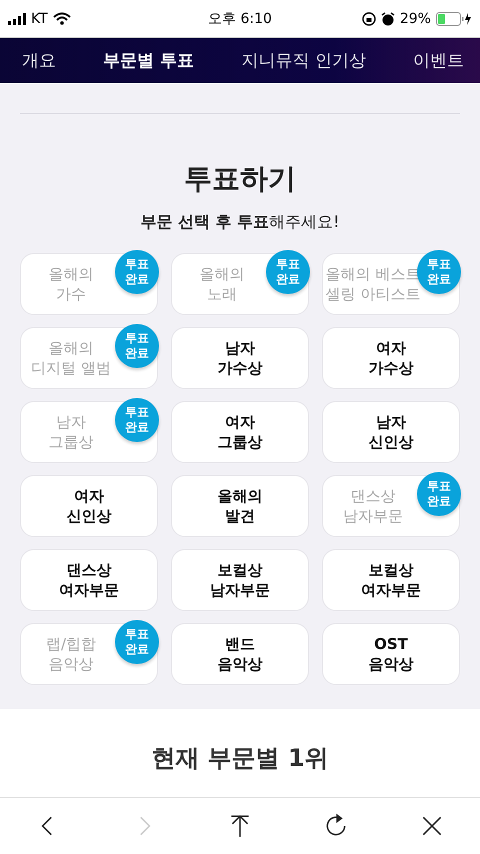  I want to click on clock: 오후 6:10, so click(240, 19).